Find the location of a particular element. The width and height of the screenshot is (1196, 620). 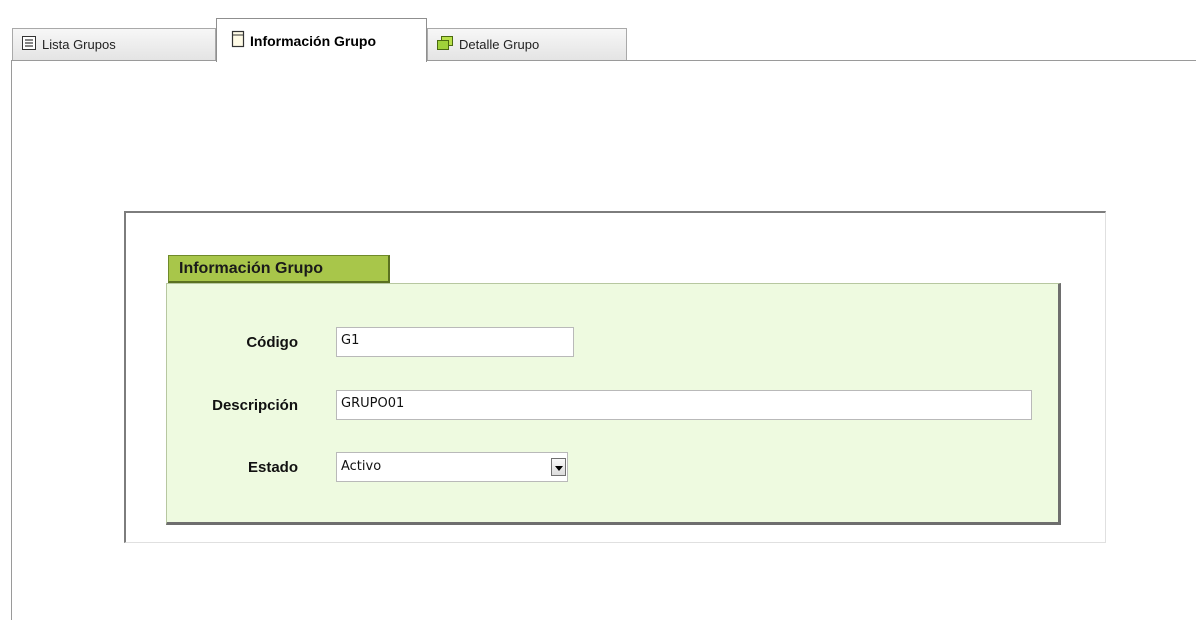

document-icon is located at coordinates (238, 40).